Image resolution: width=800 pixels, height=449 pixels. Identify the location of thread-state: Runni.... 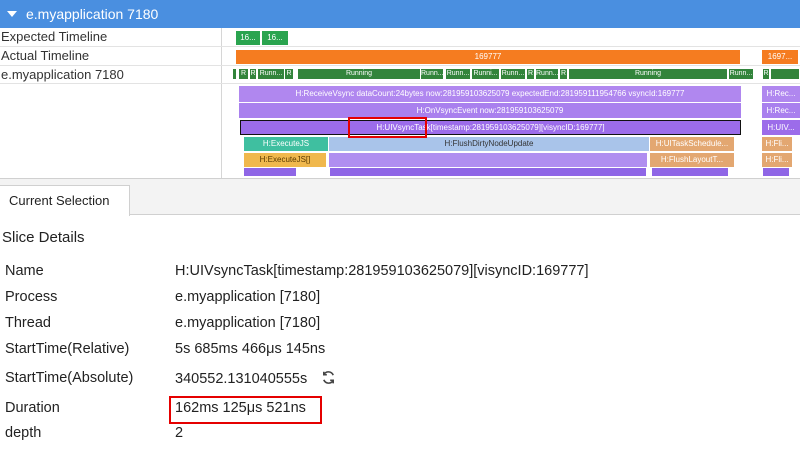
(485, 74).